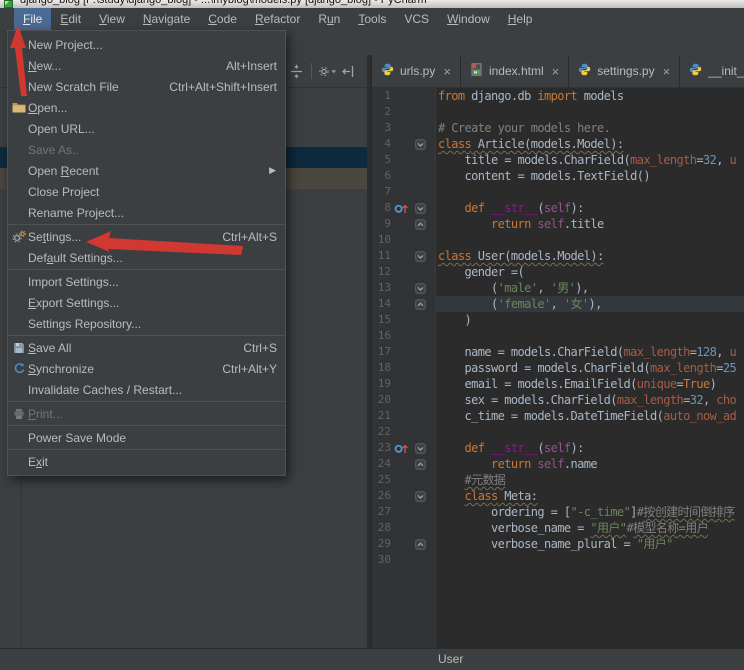  I want to click on line-number: 16, so click(384, 335).